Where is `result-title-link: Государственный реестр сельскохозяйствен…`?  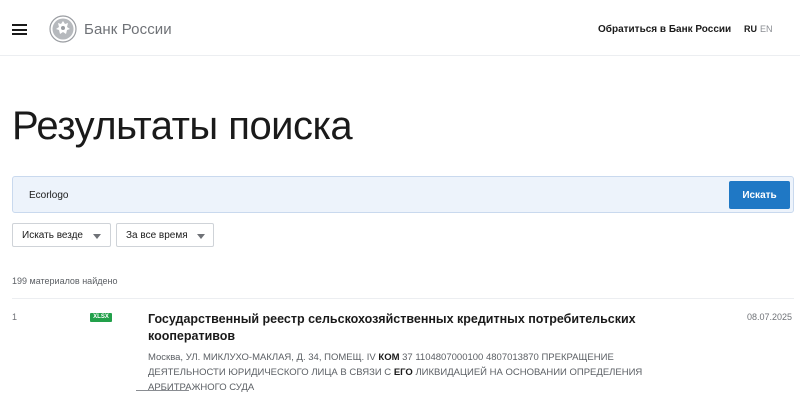 result-title-link: Государственный реестр сельскохозяйствен… is located at coordinates (418, 328).